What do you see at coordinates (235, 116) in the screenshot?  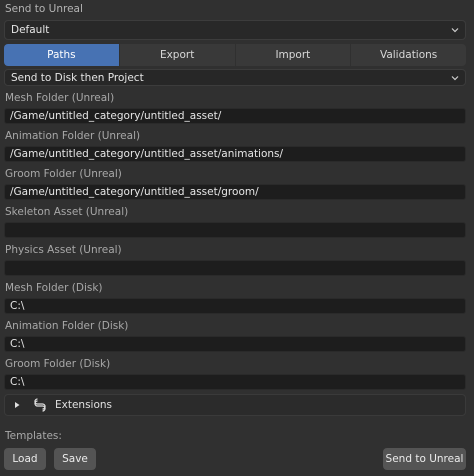 I see `mesh-folder-unreal-input: /Game/untitled_category/untitled_asset/` at bounding box center [235, 116].